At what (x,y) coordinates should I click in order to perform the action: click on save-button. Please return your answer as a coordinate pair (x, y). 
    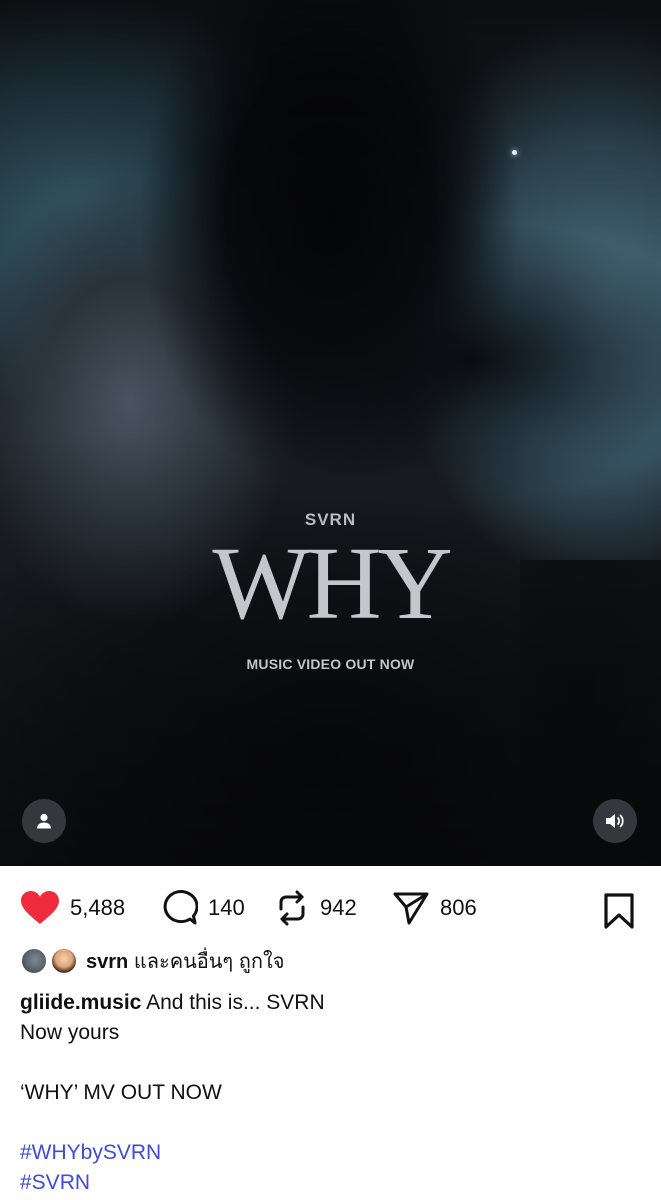
    Looking at the image, I should click on (619, 913).